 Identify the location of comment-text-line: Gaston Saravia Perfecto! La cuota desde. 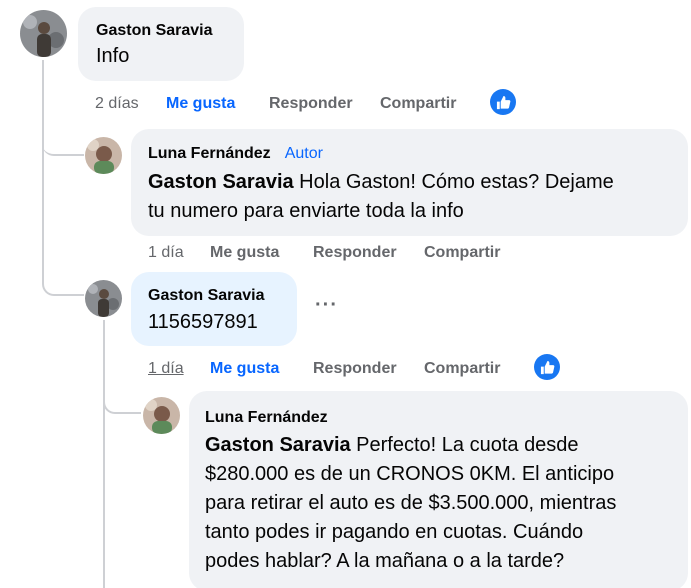
(410, 445).